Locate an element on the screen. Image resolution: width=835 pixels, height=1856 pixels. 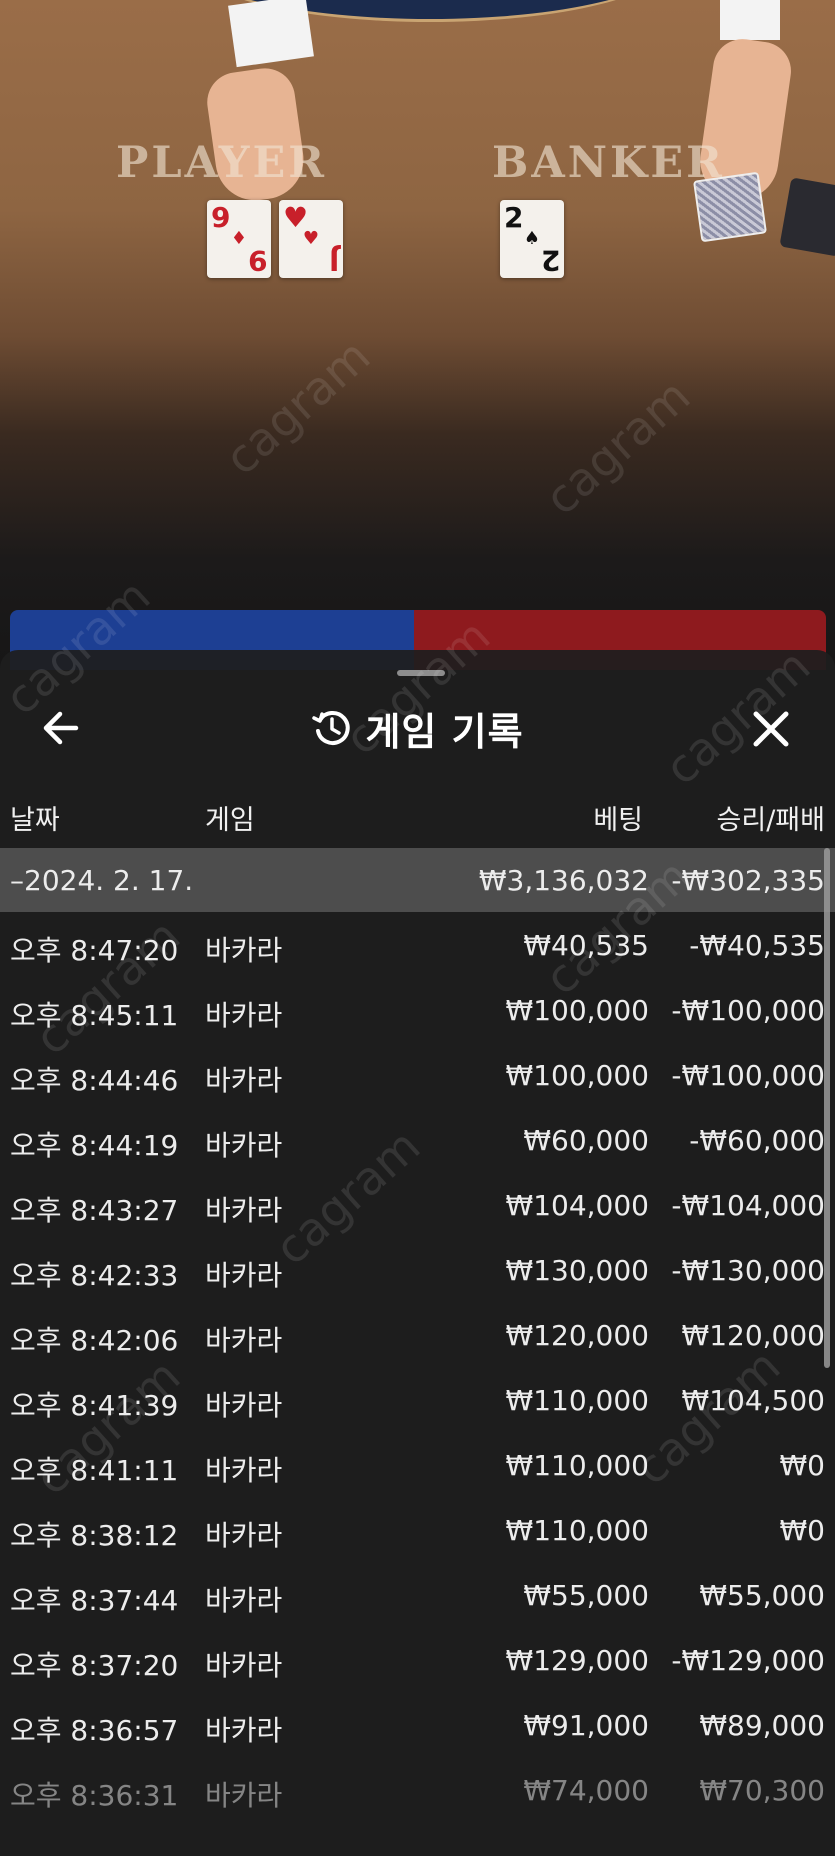
history-row: 오후 8:38:12 바카라 ₩110,000 ₩0 is located at coordinates (417, 1529).